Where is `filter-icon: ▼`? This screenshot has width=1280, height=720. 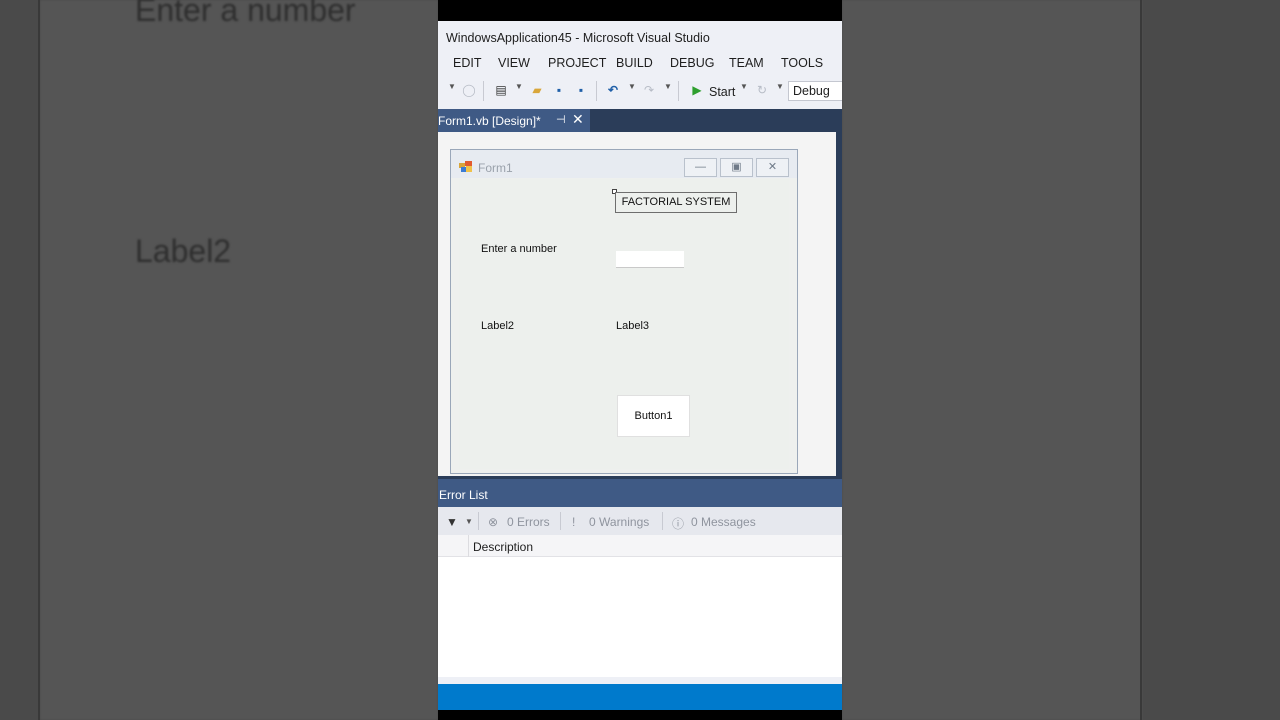 filter-icon: ▼ is located at coordinates (452, 522).